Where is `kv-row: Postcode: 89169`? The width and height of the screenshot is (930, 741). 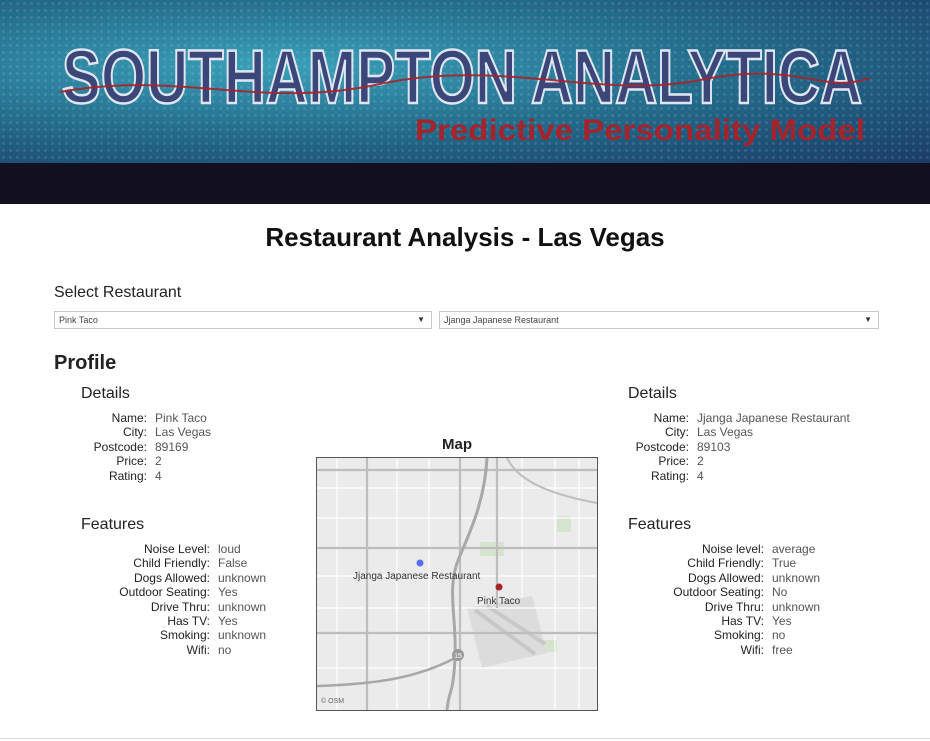 kv-row: Postcode: 89169 is located at coordinates (132, 447).